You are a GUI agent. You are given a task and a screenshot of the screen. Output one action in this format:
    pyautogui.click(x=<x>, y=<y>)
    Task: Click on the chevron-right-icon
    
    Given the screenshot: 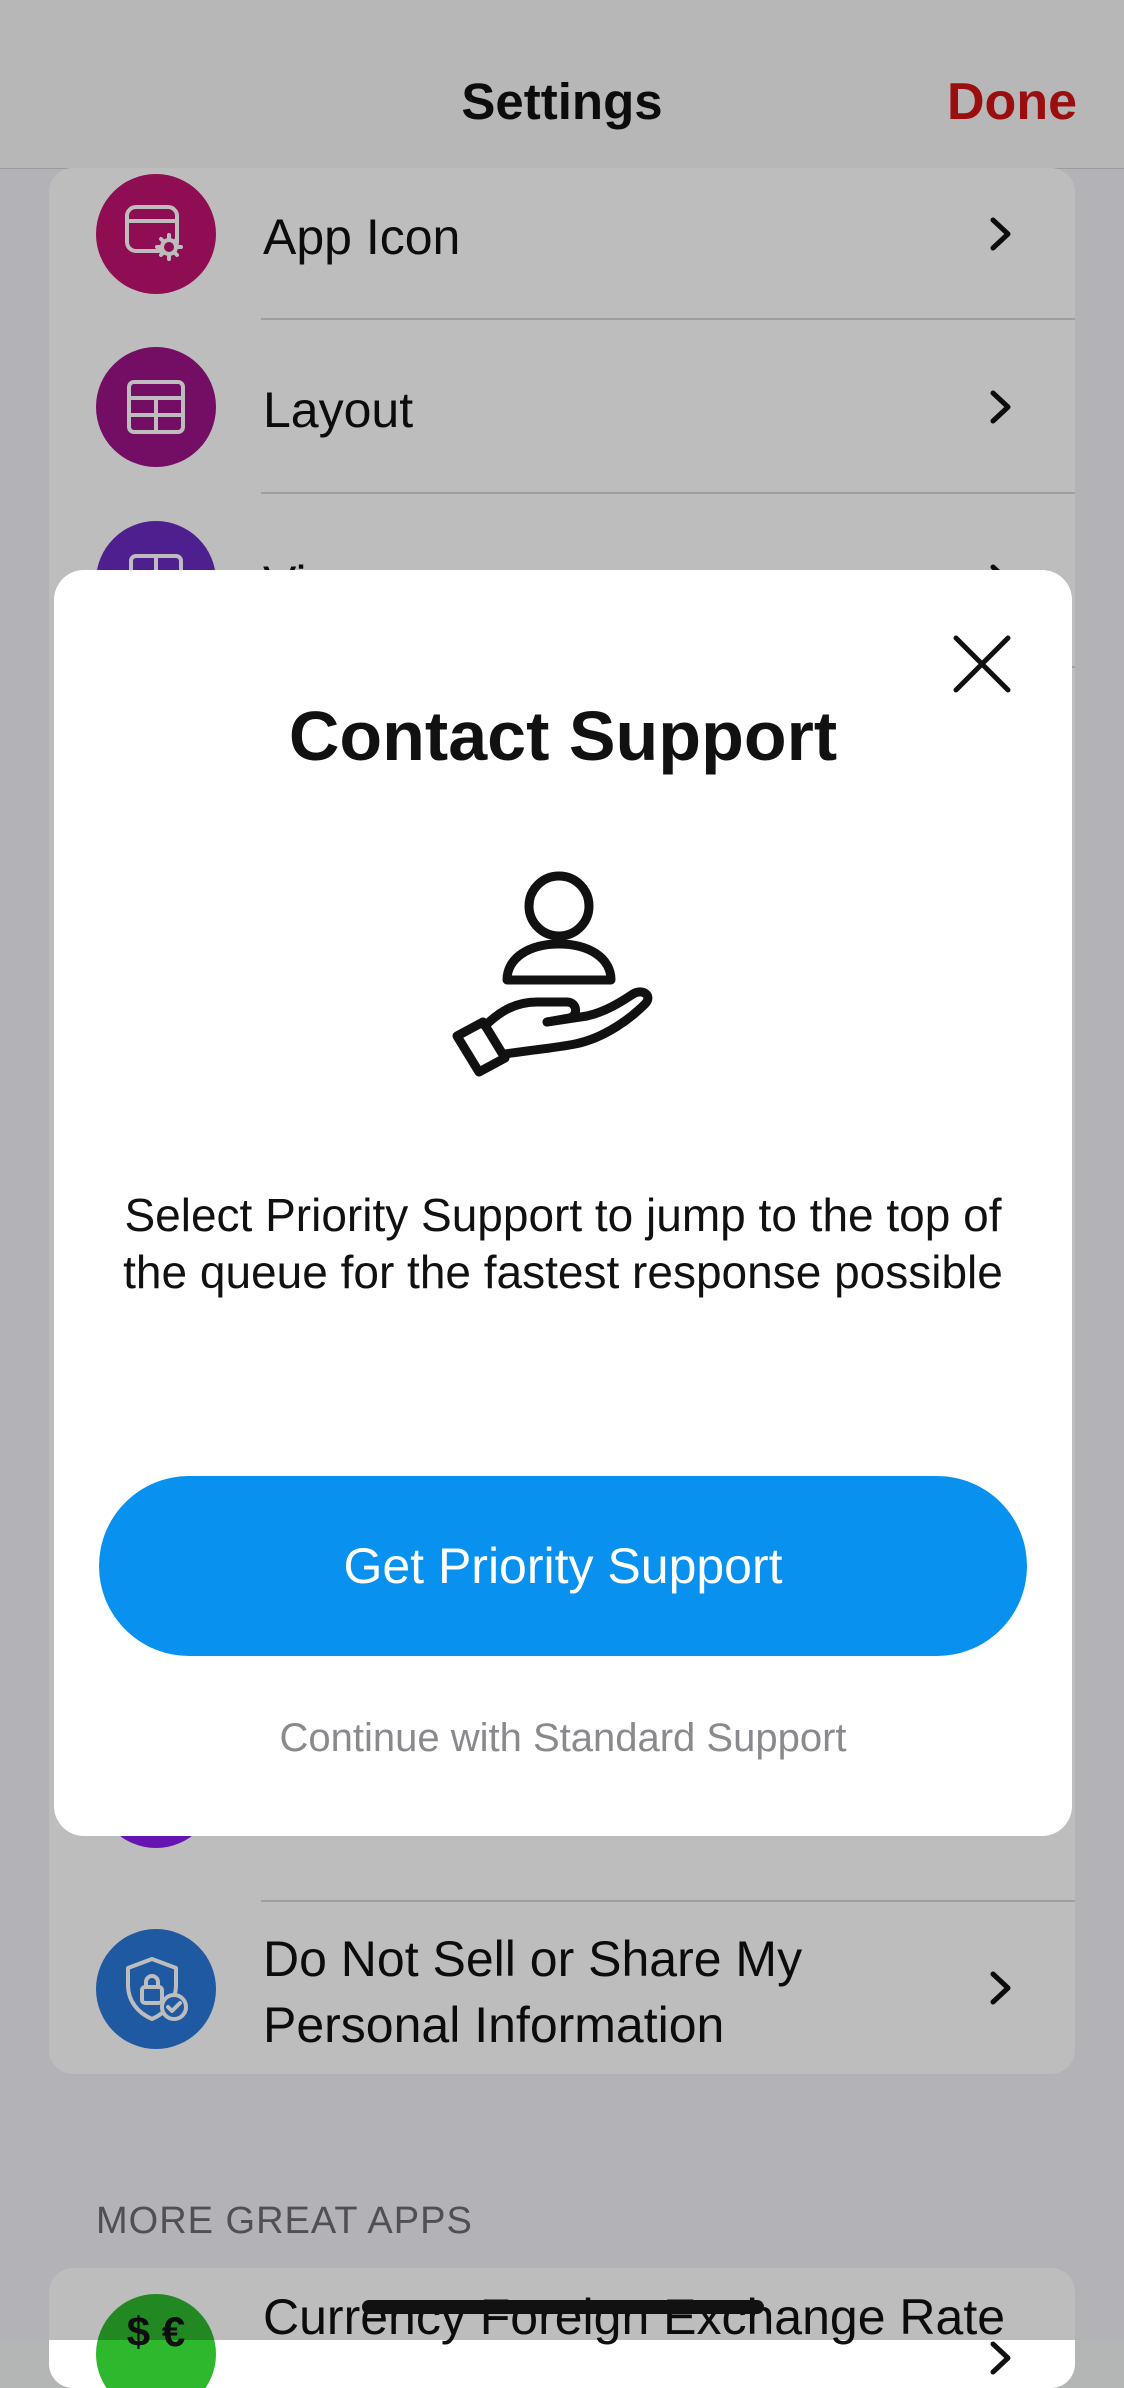 What is the action you would take?
    pyautogui.click(x=1000, y=2358)
    